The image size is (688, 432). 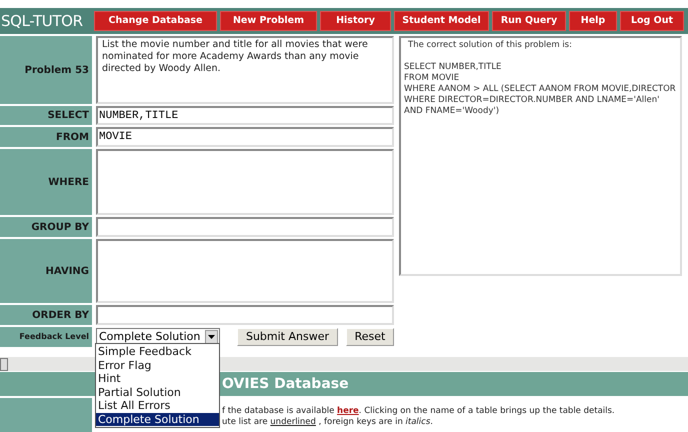 I want to click on dropdown-value: Complete Solution, so click(x=150, y=336).